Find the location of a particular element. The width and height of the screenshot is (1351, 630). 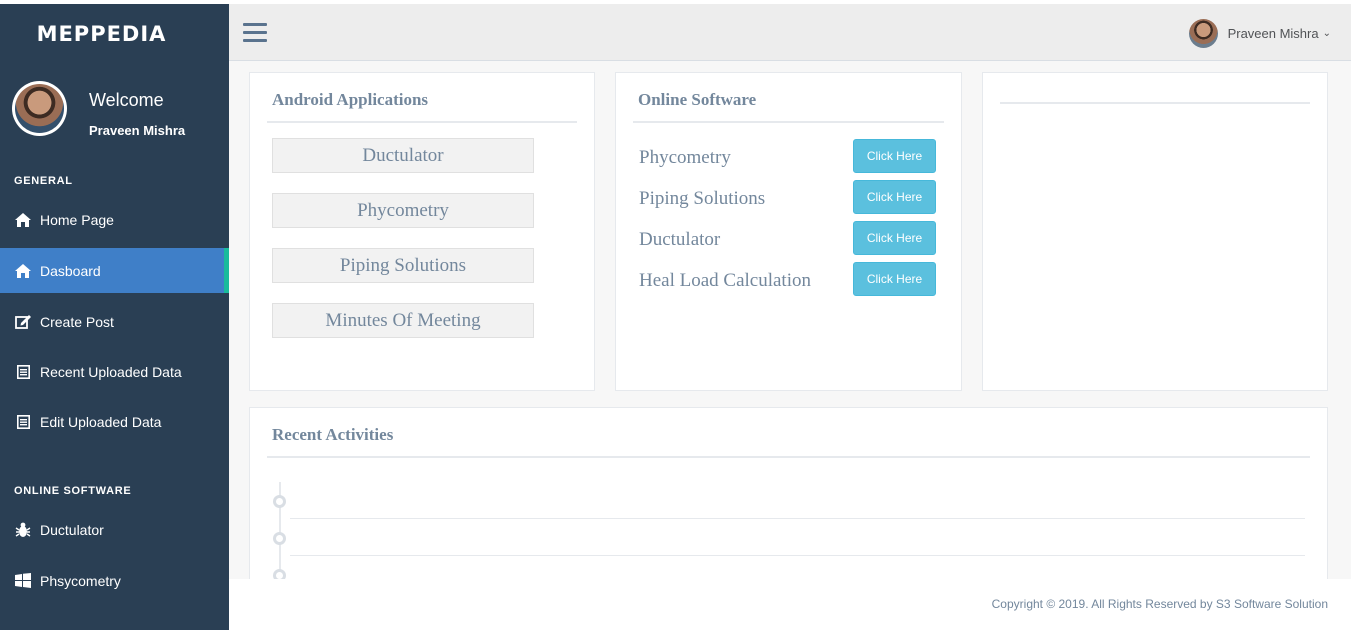

sidebar-item-label: Ductulator is located at coordinates (72, 529).